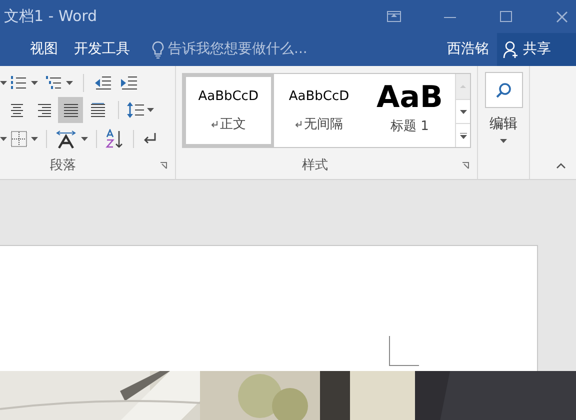 Image resolution: width=576 pixels, height=420 pixels. I want to click on more-caret-icon, so click(463, 135).